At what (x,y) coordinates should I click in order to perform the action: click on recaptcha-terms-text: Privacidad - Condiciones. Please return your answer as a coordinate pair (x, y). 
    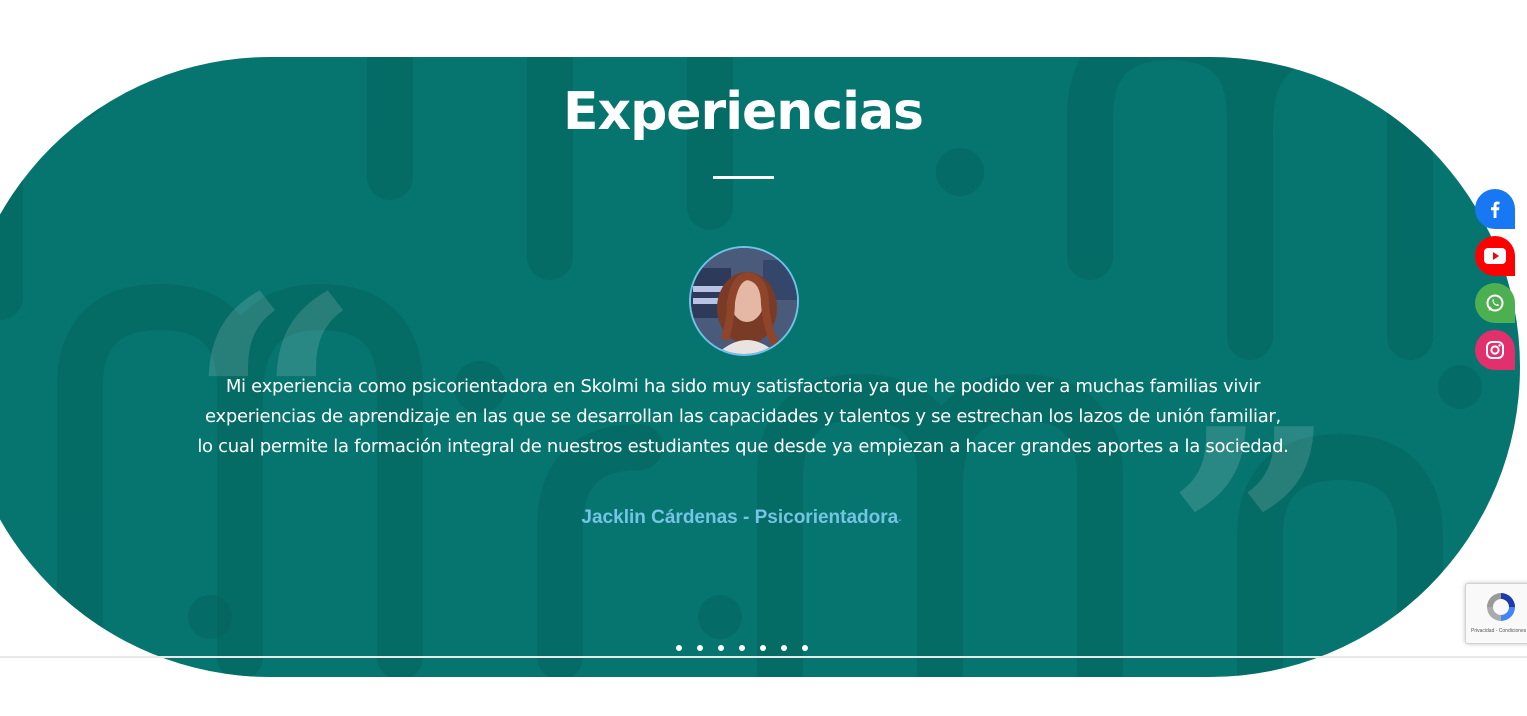
    Looking at the image, I should click on (1499, 631).